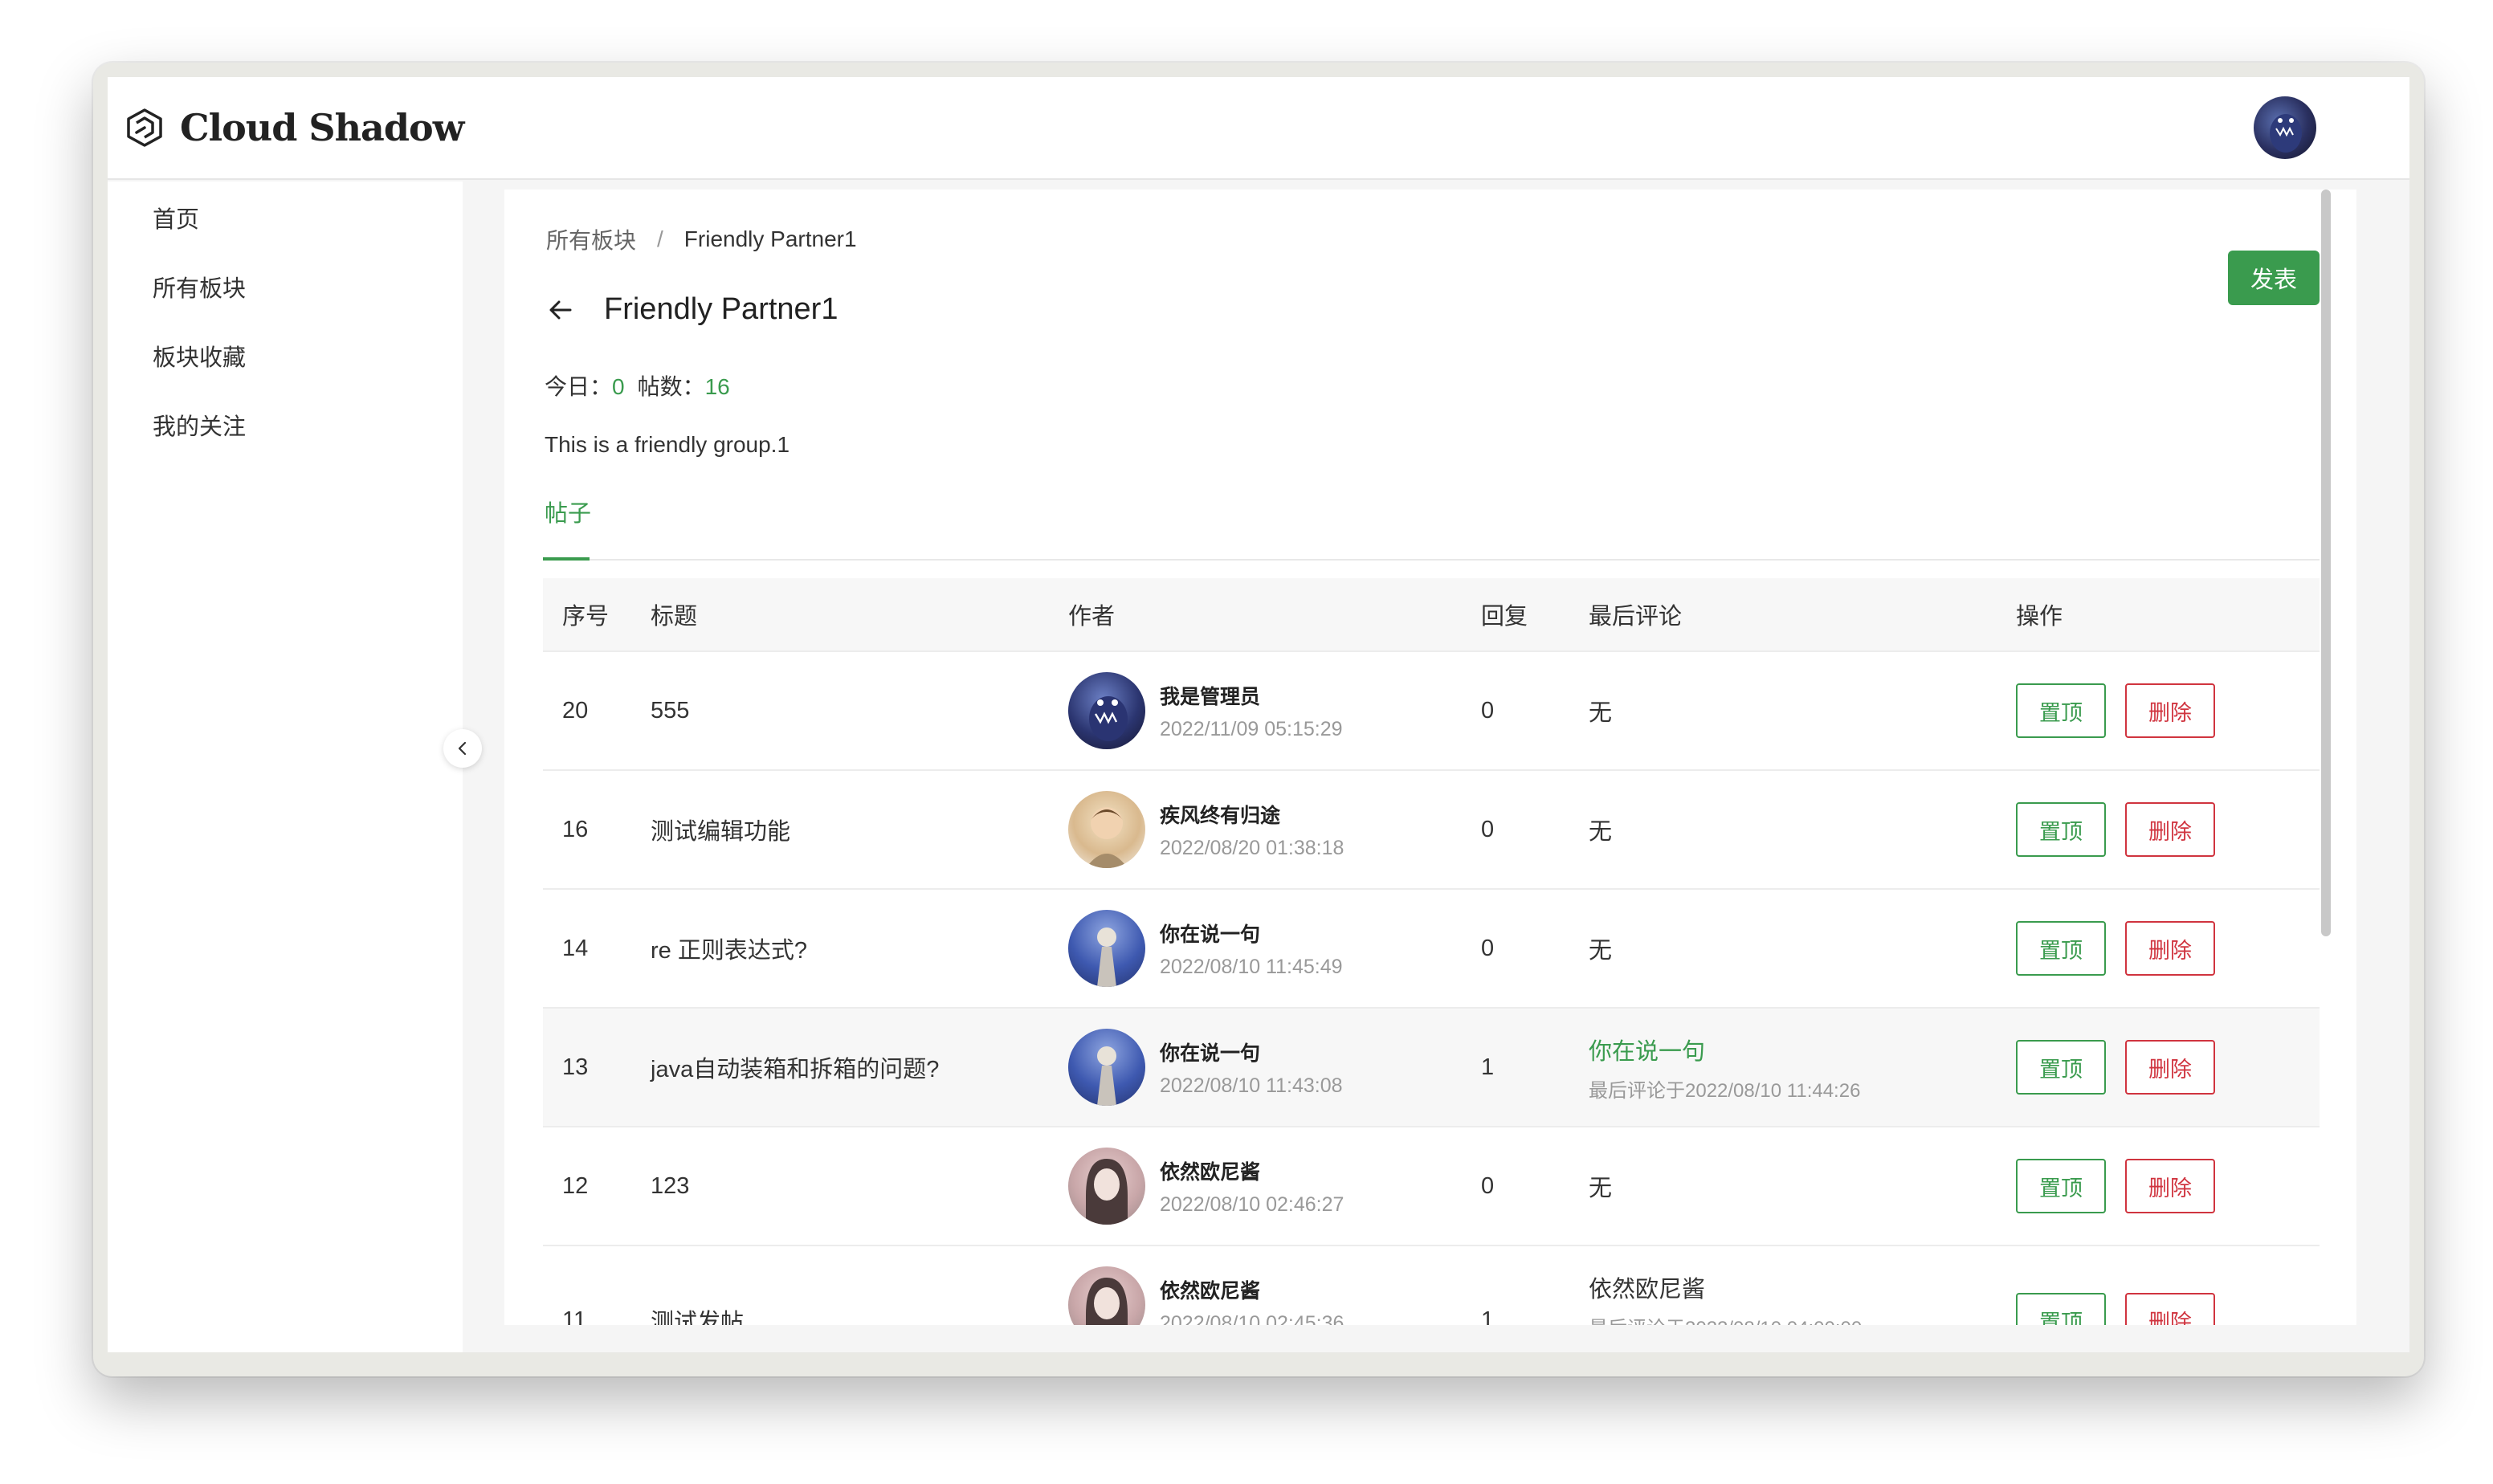  What do you see at coordinates (859, 829) in the screenshot?
I see `row-title: 测试编辑功能` at bounding box center [859, 829].